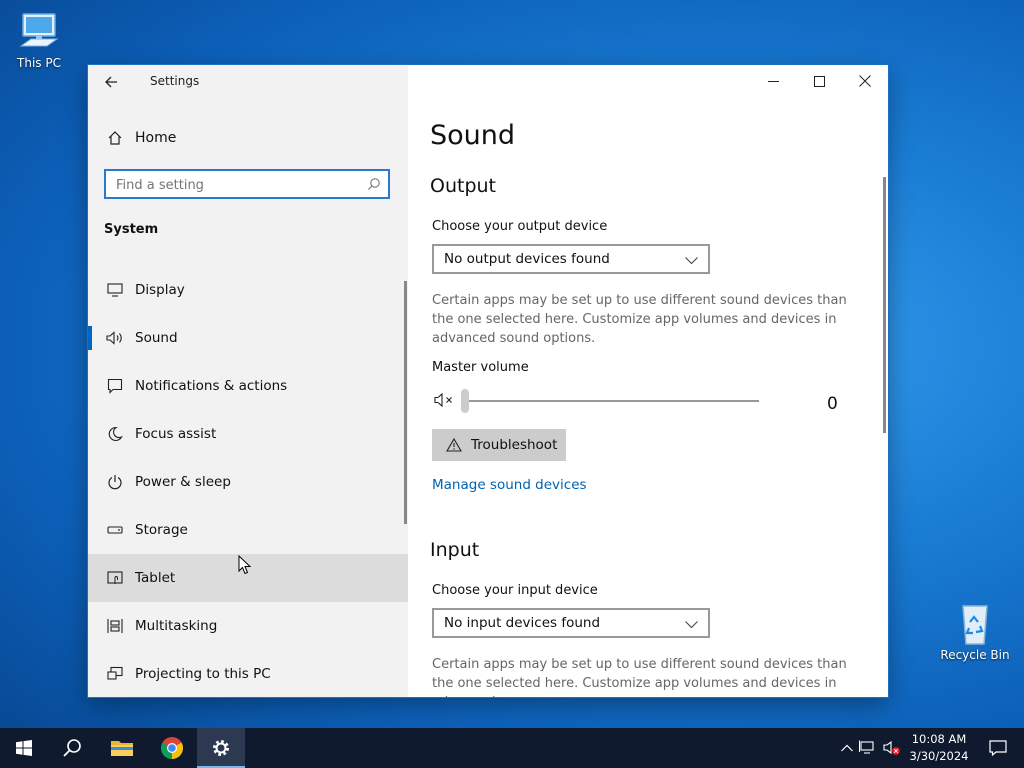 This screenshot has height=768, width=1024. I want to click on home-icon, so click(115, 138).